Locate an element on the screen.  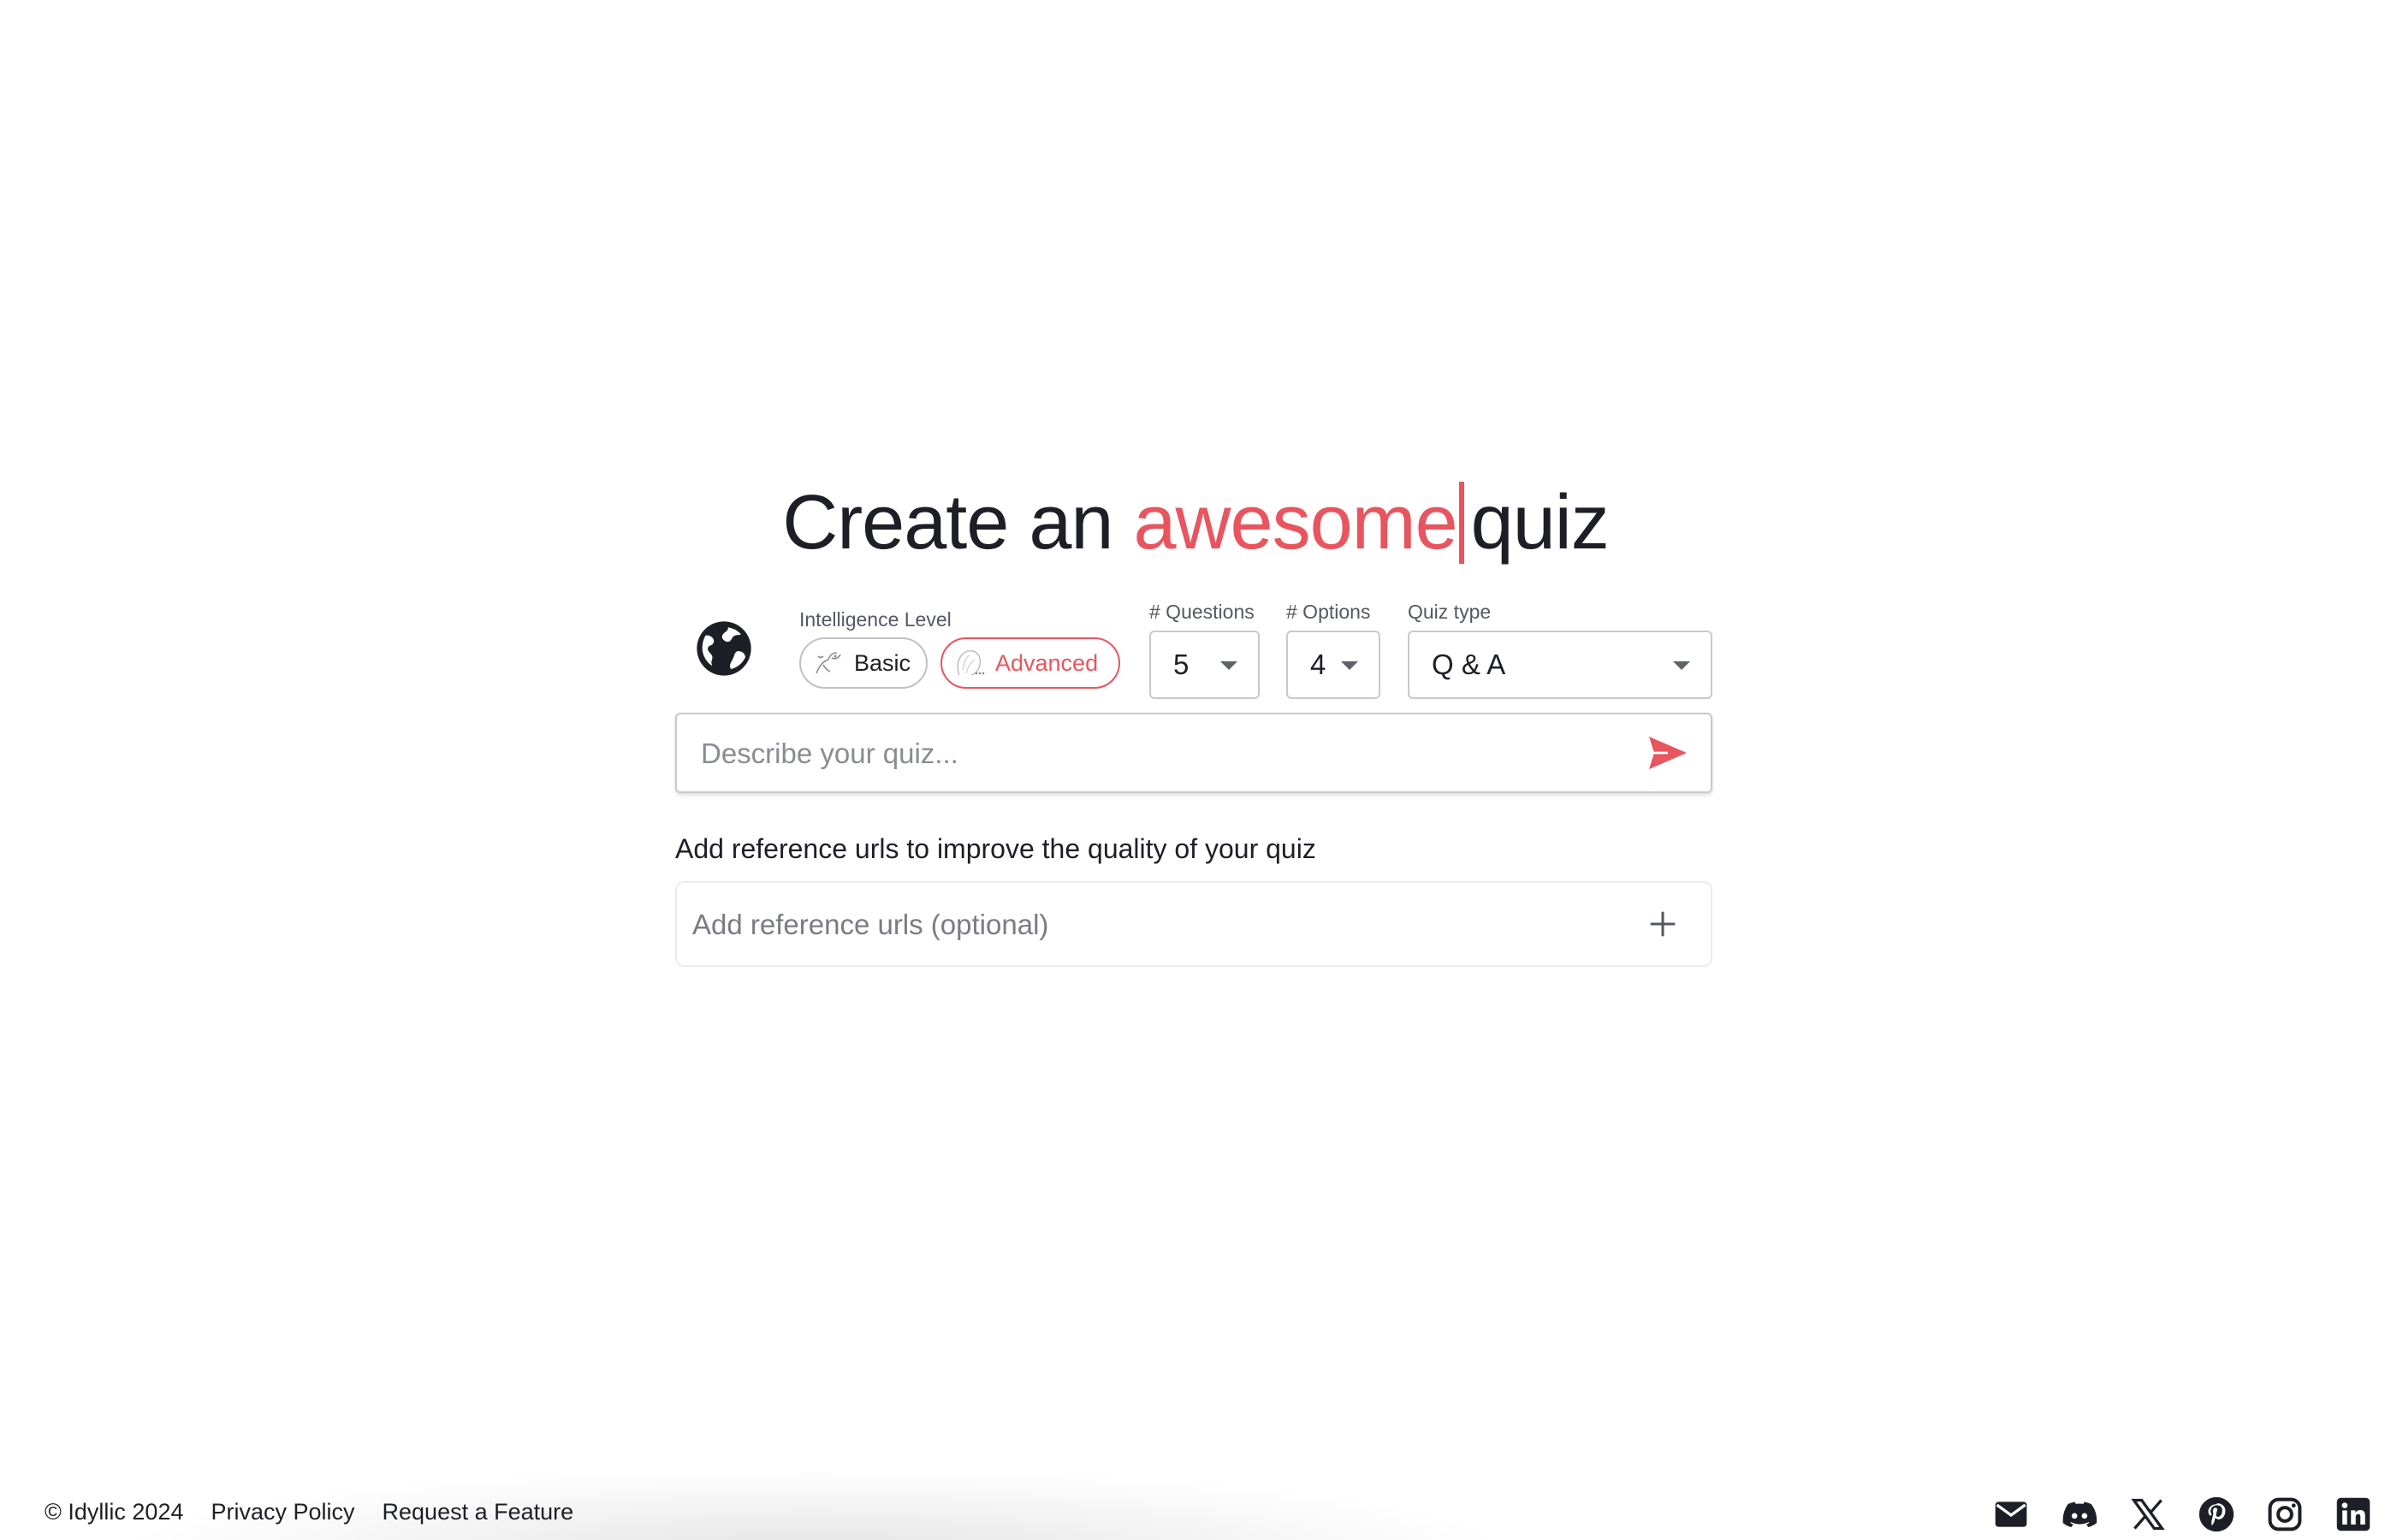
mail-icon is located at coordinates (2011, 1514).